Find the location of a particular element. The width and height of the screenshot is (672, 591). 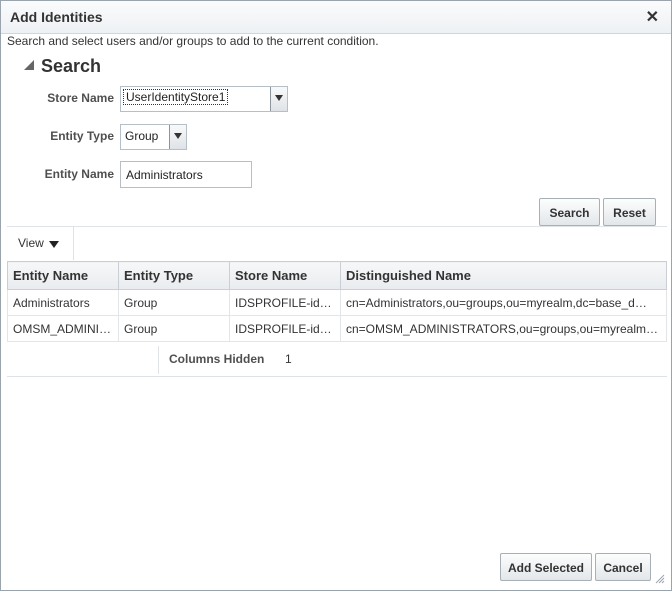

columns-hidden-label: Columns Hidden is located at coordinates (217, 359).